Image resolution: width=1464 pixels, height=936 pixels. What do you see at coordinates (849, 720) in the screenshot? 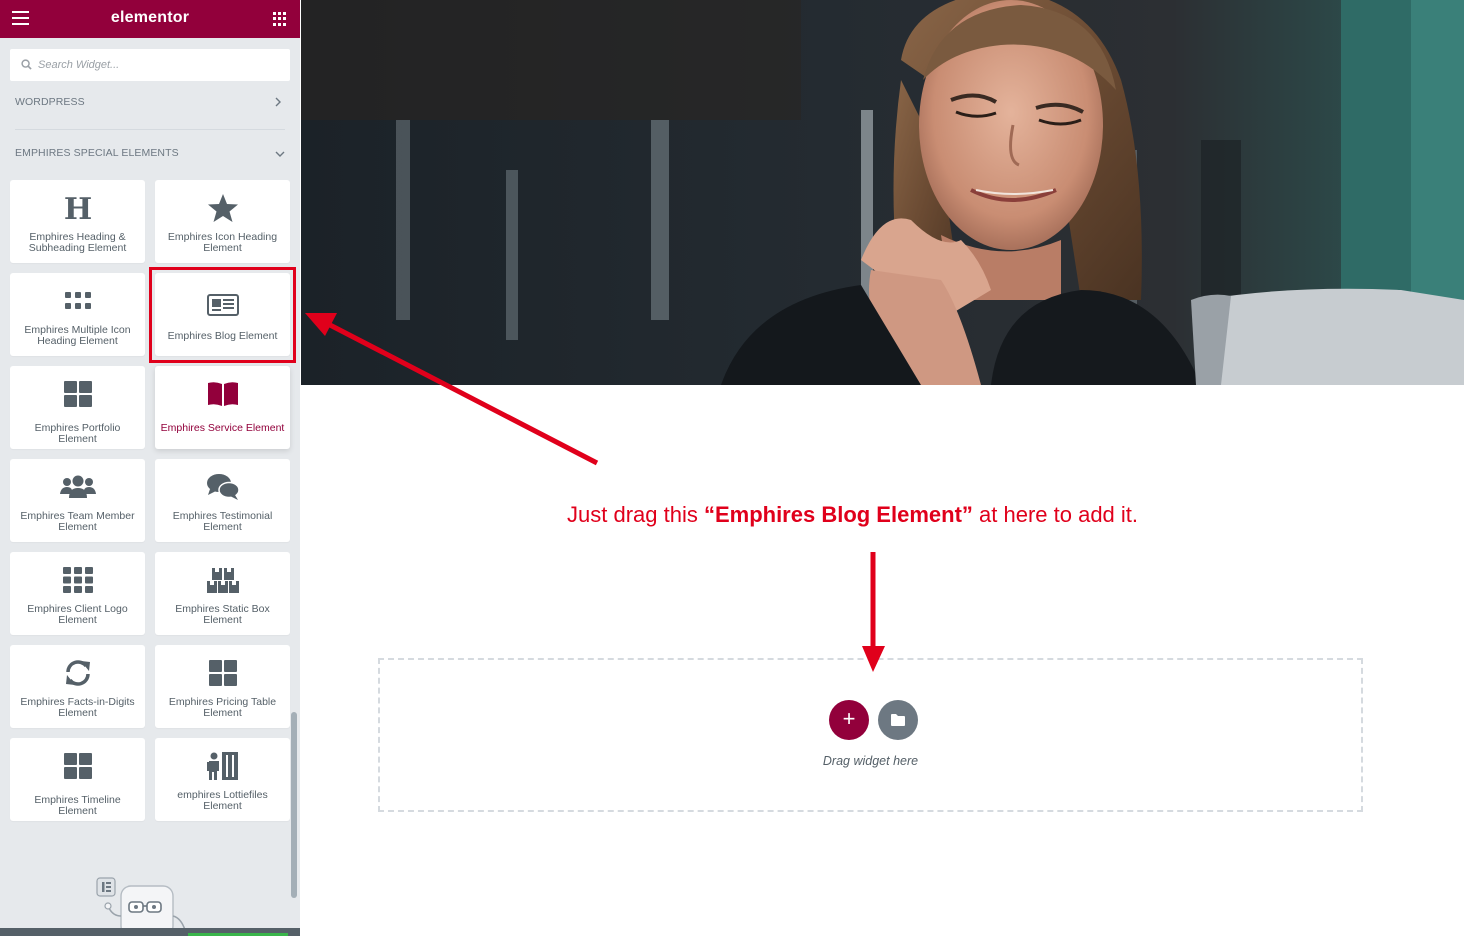
I see `plus-icon: +` at bounding box center [849, 720].